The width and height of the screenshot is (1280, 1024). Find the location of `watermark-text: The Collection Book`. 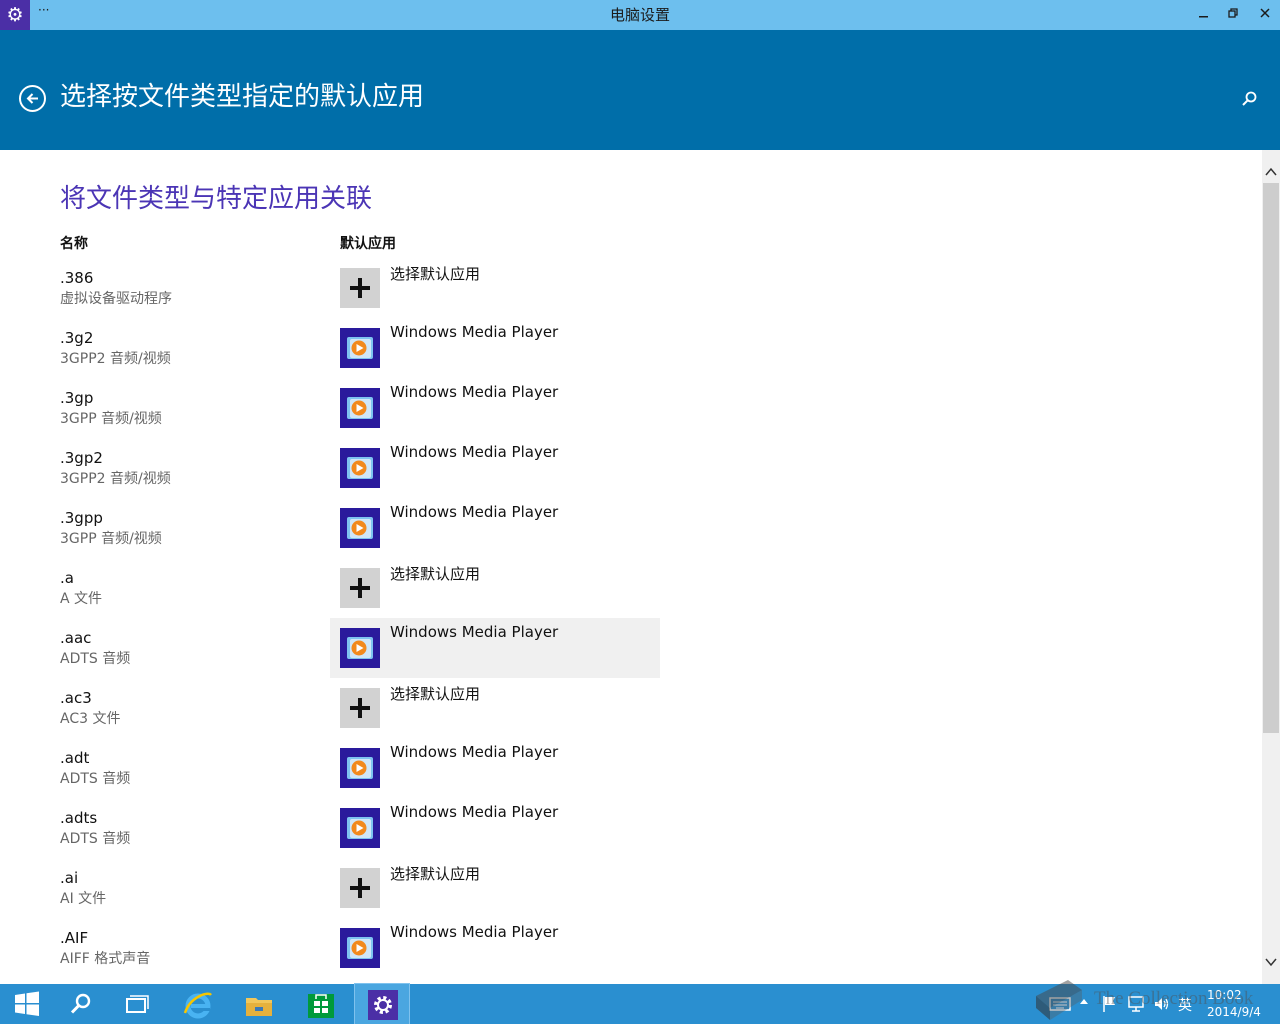

watermark-text: The Collection Book is located at coordinates (1174, 998).